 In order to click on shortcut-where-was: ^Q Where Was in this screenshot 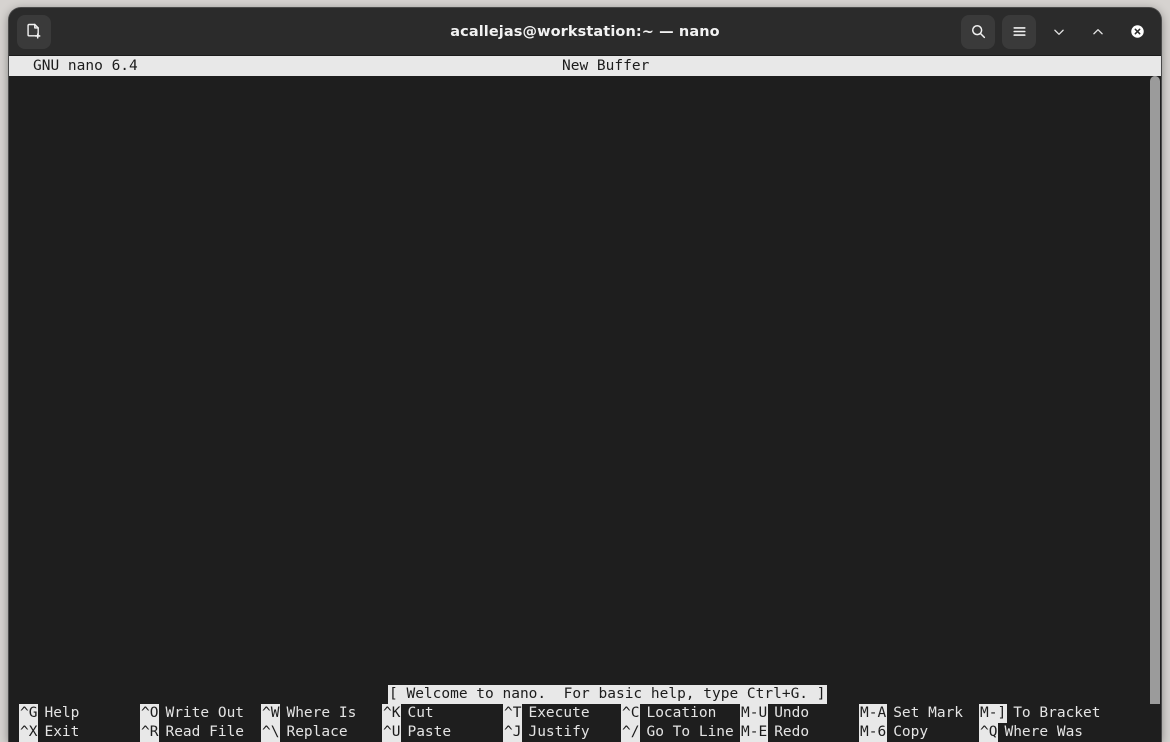, I will do `click(1031, 732)`.